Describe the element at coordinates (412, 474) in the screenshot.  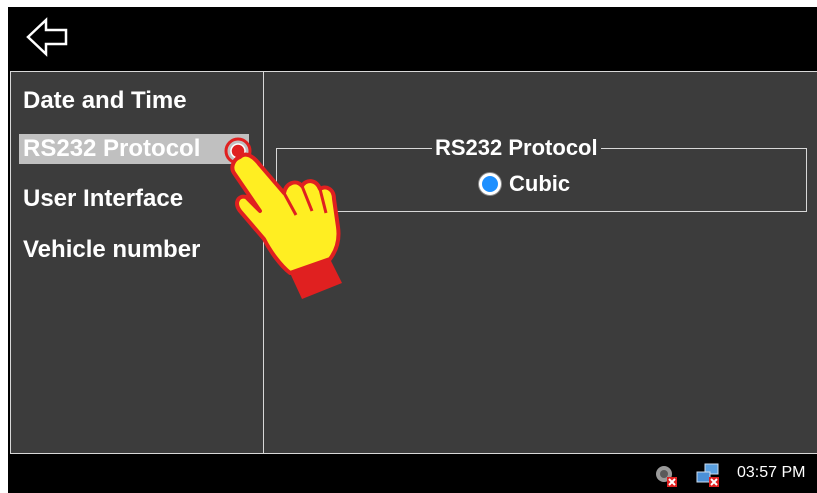
I see `taskbar: 03:57 PM` at that location.